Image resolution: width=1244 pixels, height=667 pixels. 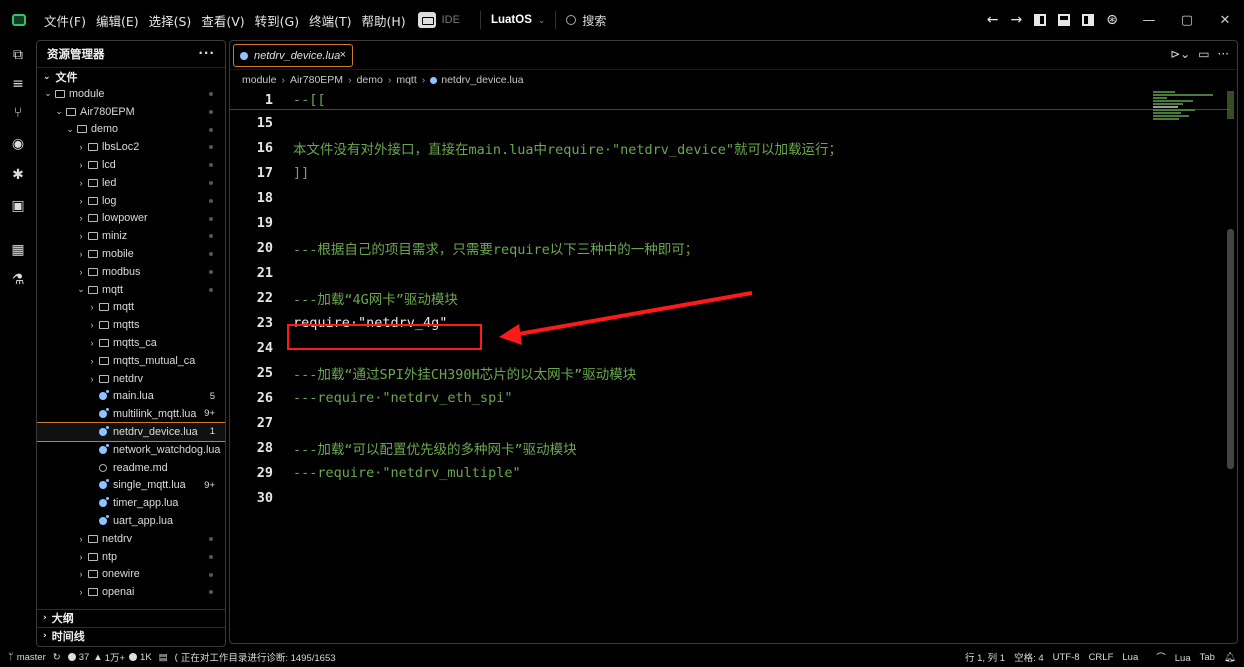 I want to click on minimize-button: —, so click(x=1149, y=20).